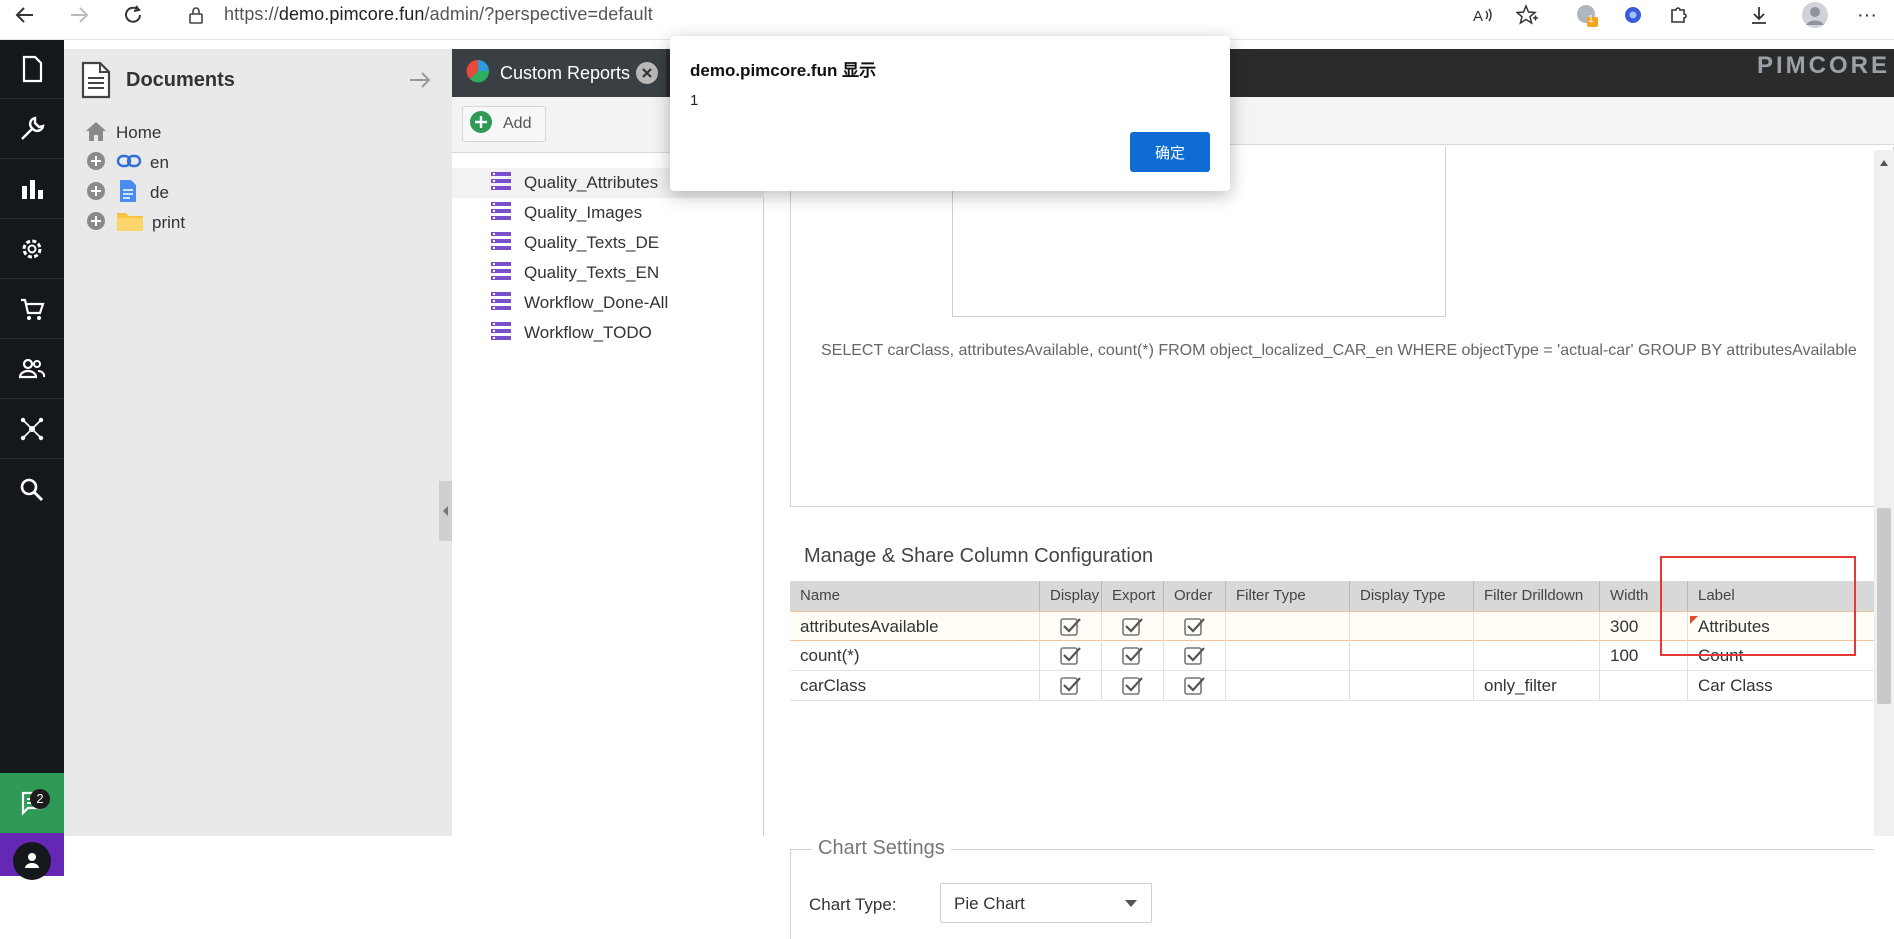  What do you see at coordinates (559, 73) in the screenshot?
I see `tab-custom-reports: Custom Reports` at bounding box center [559, 73].